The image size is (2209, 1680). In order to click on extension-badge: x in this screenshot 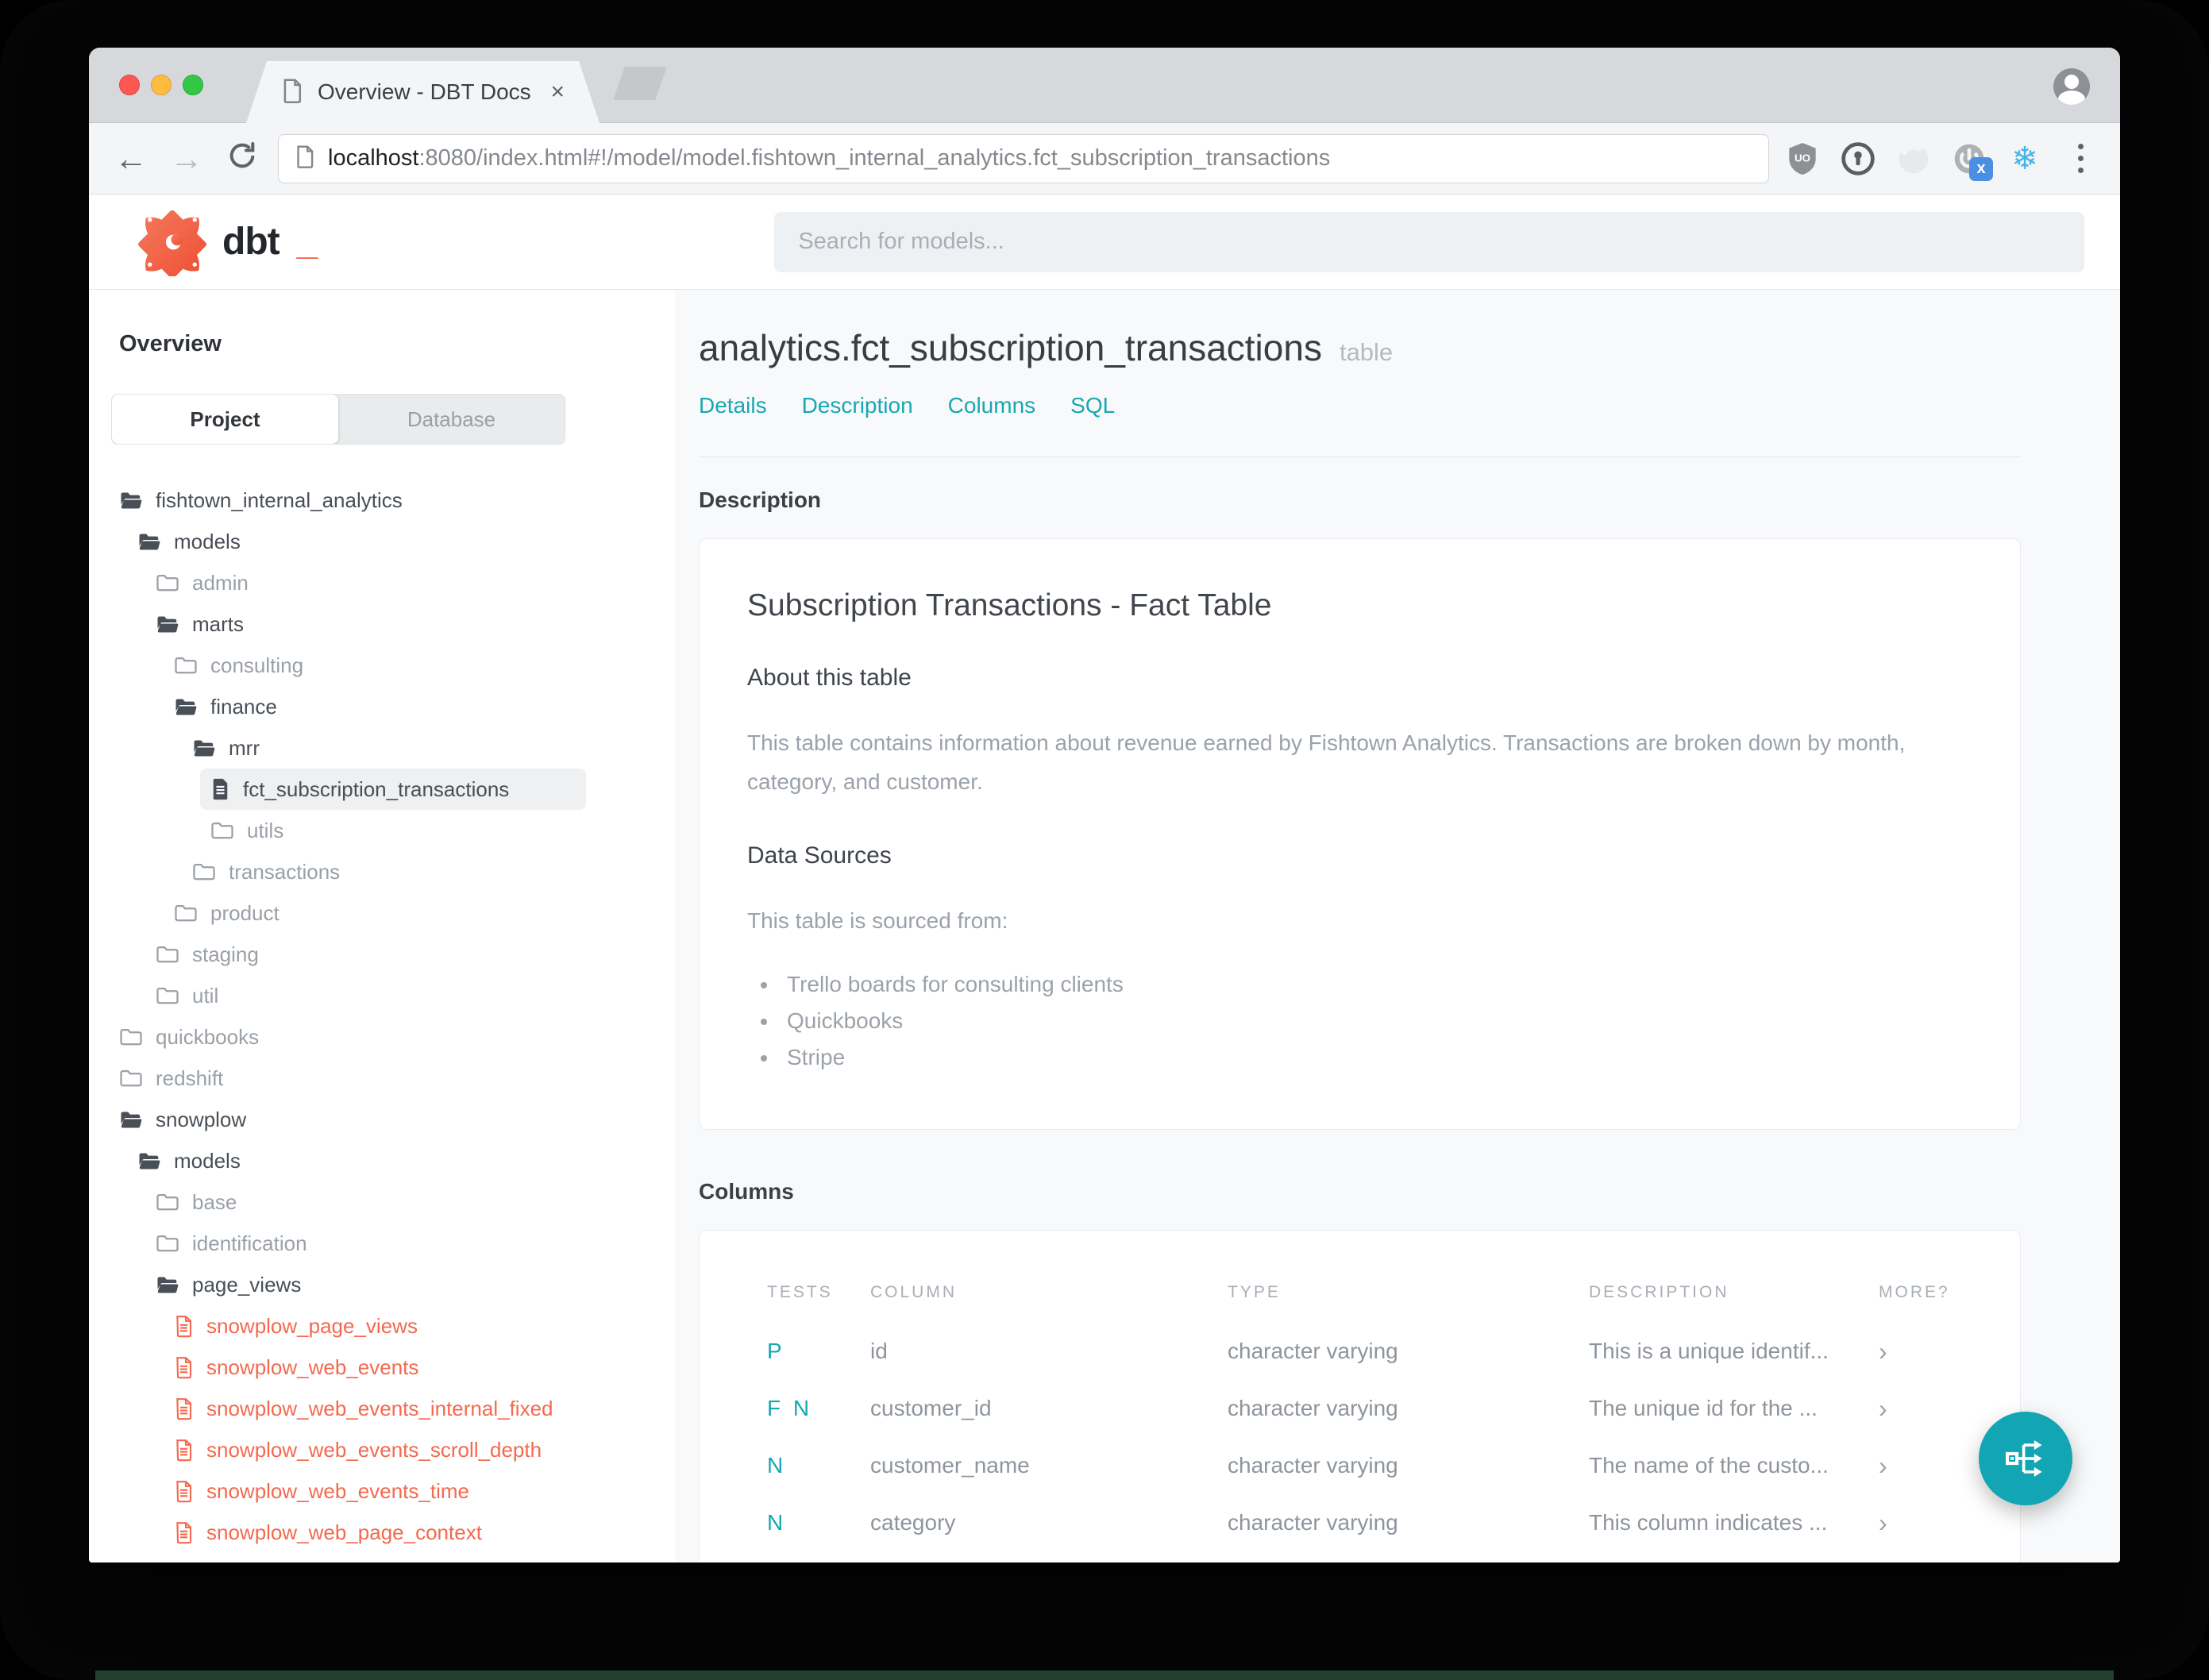, I will do `click(1981, 168)`.